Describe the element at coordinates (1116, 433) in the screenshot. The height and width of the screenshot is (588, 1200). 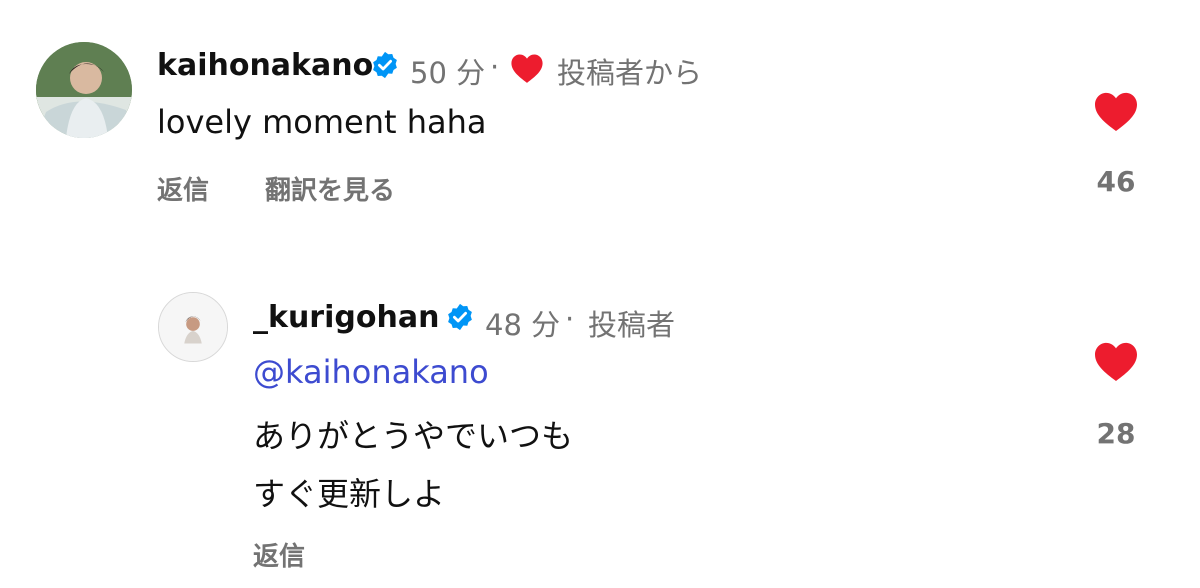
I see `like-count: 28` at that location.